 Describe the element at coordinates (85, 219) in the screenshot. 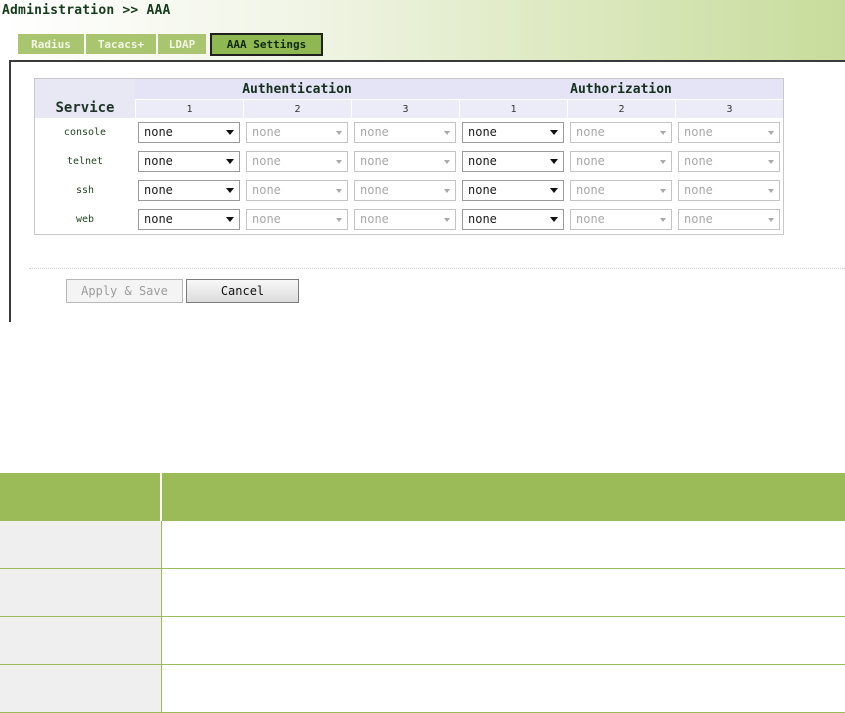

I see `service-name: web` at that location.